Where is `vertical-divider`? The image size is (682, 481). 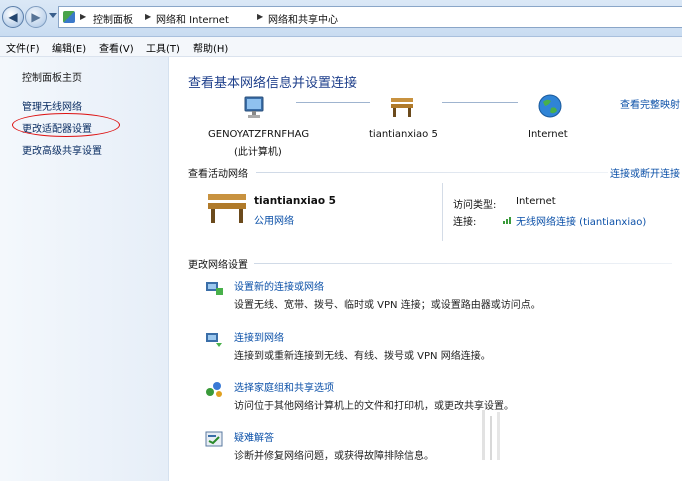
vertical-divider is located at coordinates (442, 212).